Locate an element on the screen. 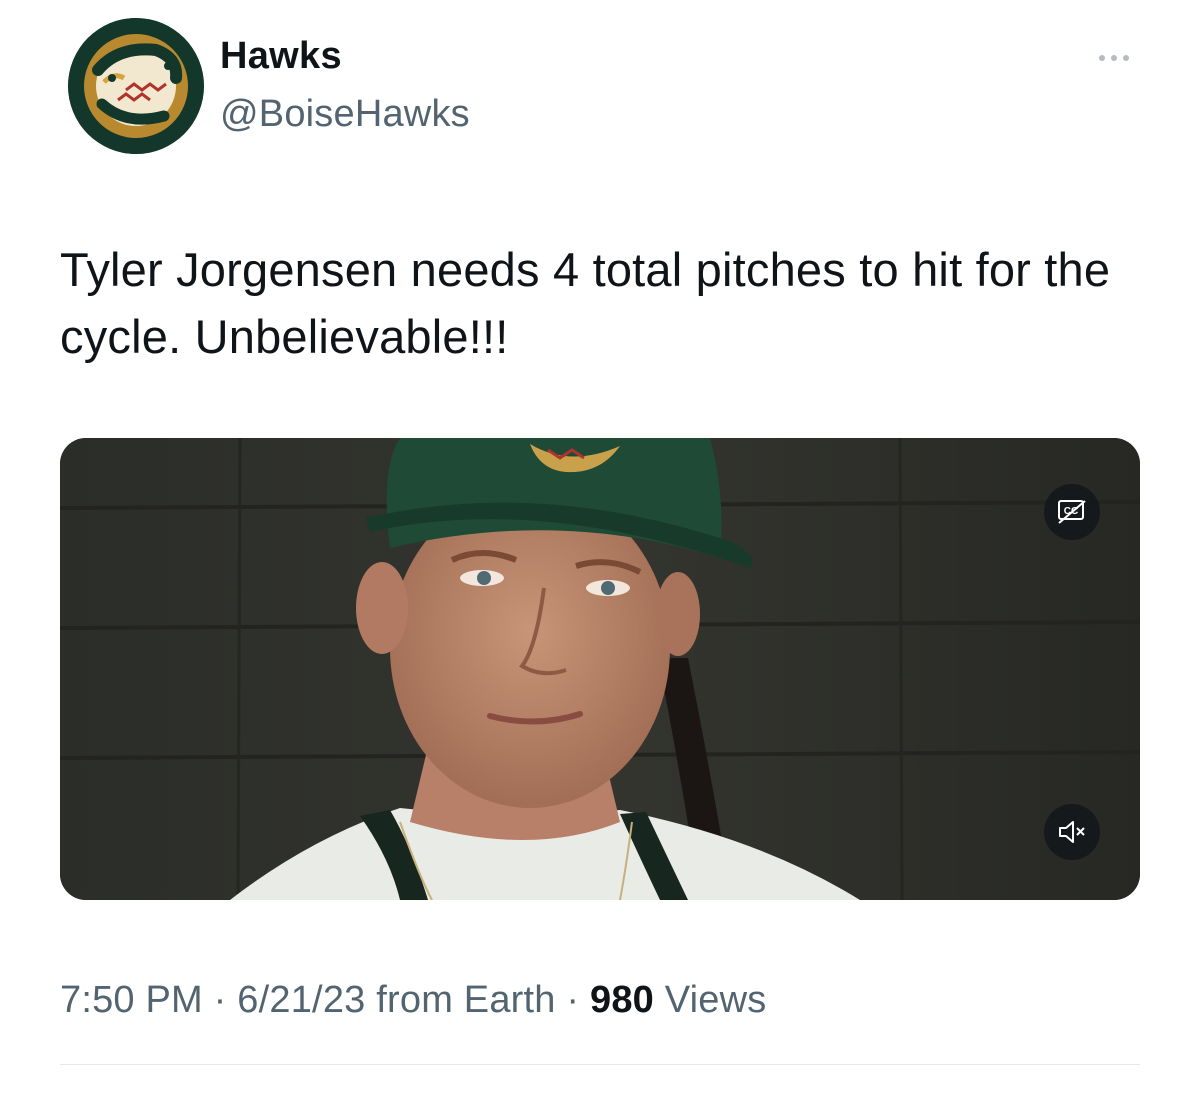 This screenshot has width=1200, height=1095. divider is located at coordinates (600, 1064).